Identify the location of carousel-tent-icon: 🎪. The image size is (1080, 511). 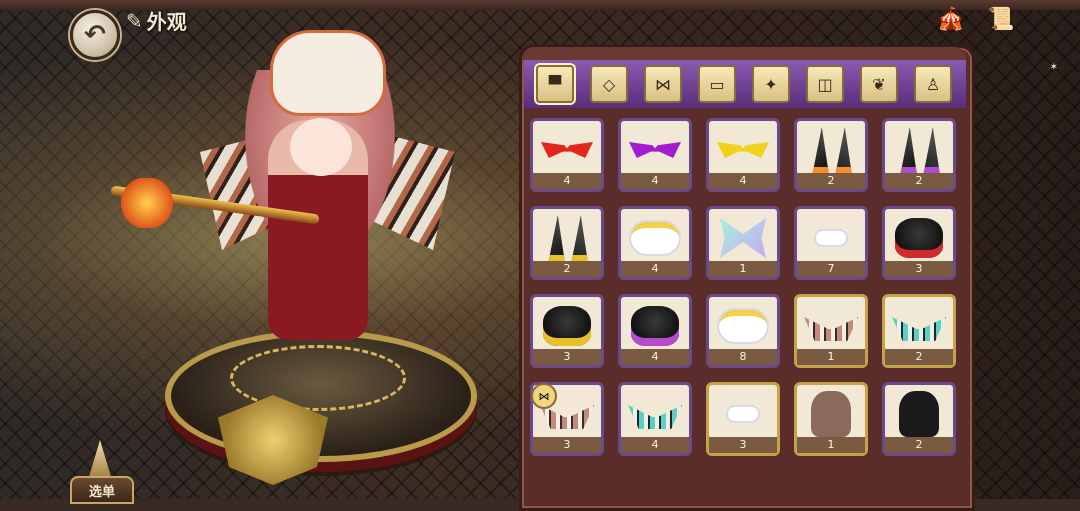
(951, 19).